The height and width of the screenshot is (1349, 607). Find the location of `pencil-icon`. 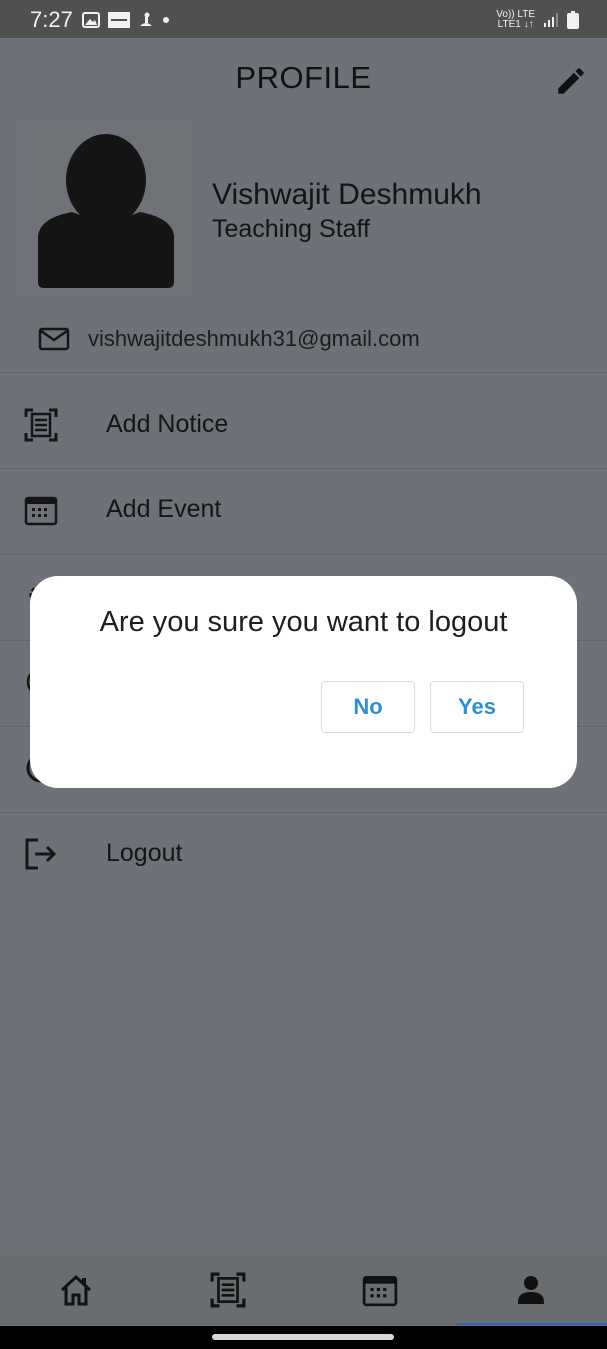

pencil-icon is located at coordinates (571, 81).